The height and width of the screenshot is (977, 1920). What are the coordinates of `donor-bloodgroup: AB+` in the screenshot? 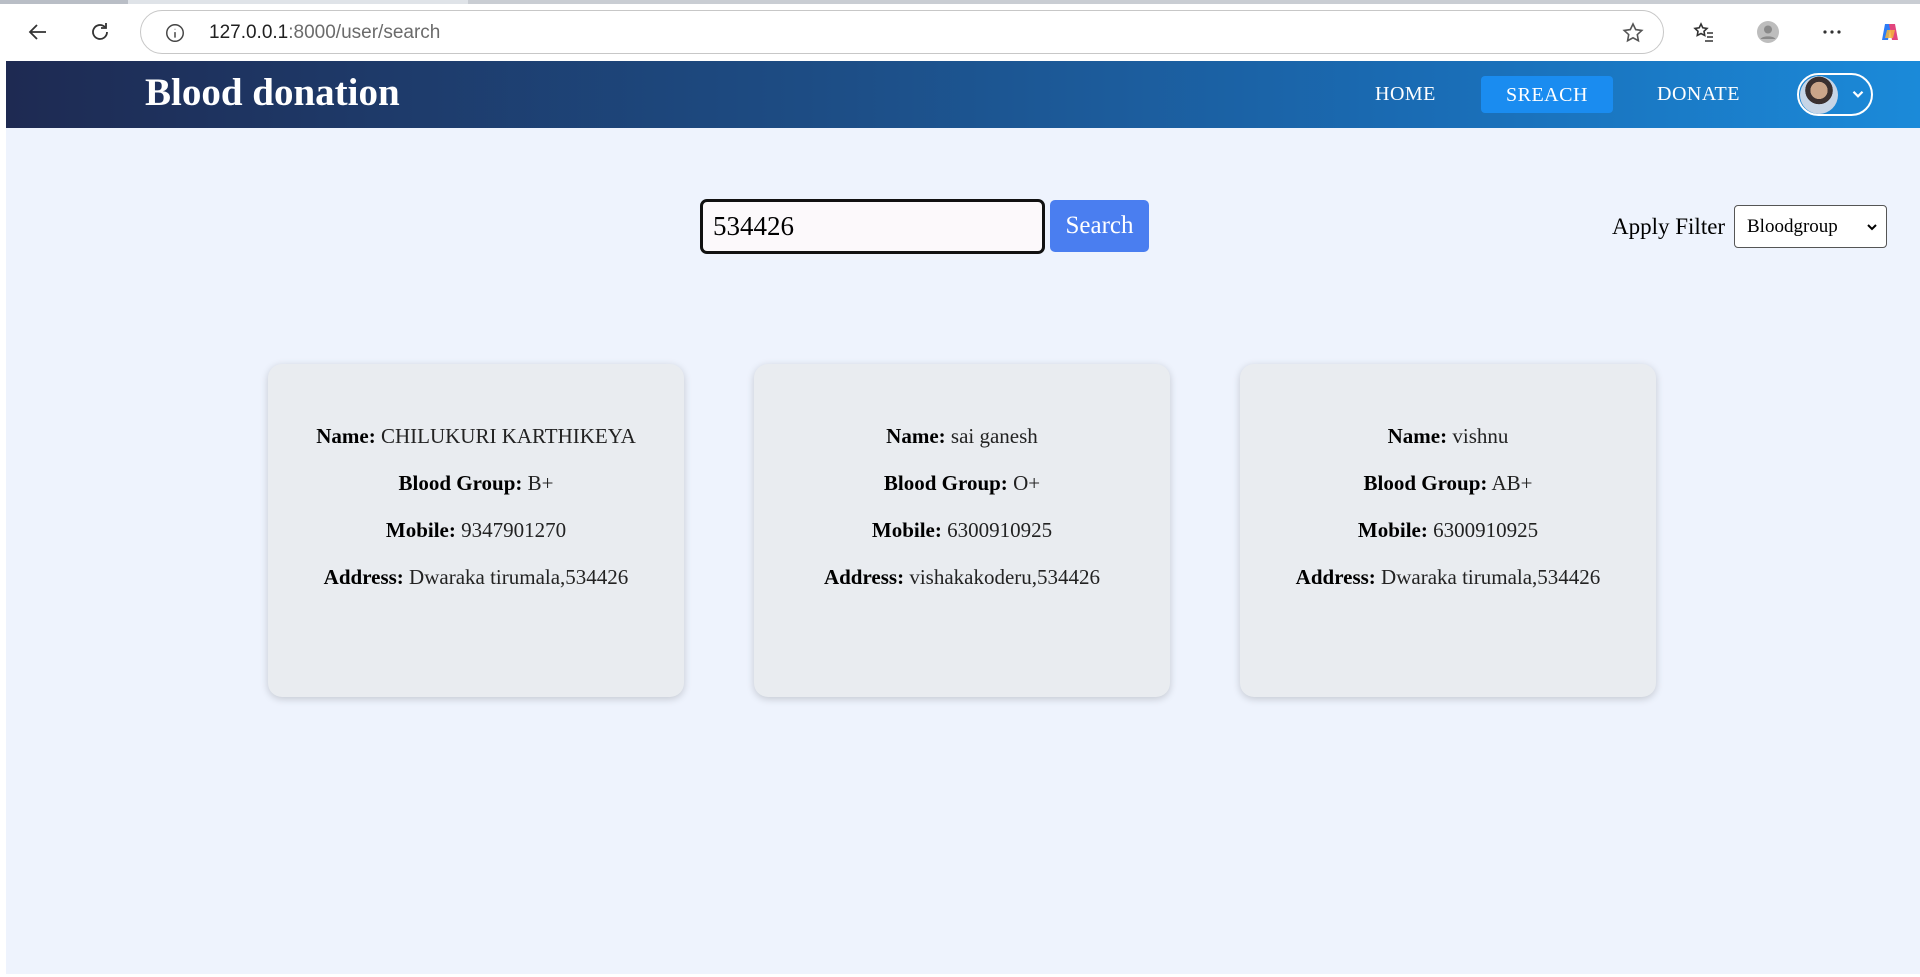 It's located at (1512, 483).